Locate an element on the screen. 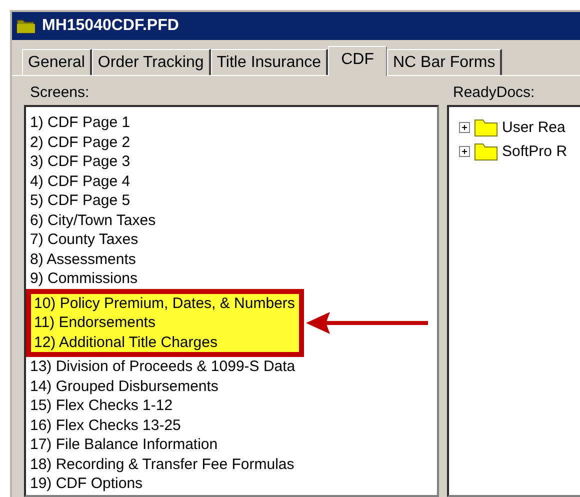 Image resolution: width=580 pixels, height=497 pixels. screen-item: 19) CDF Options is located at coordinates (233, 484).